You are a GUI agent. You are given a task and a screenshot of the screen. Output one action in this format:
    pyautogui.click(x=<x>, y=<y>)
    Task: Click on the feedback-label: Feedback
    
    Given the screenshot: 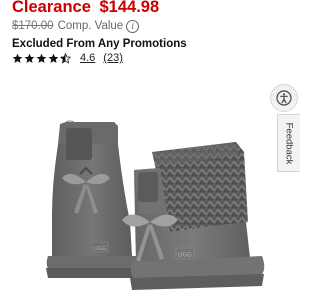 What is the action you would take?
    pyautogui.click(x=289, y=143)
    